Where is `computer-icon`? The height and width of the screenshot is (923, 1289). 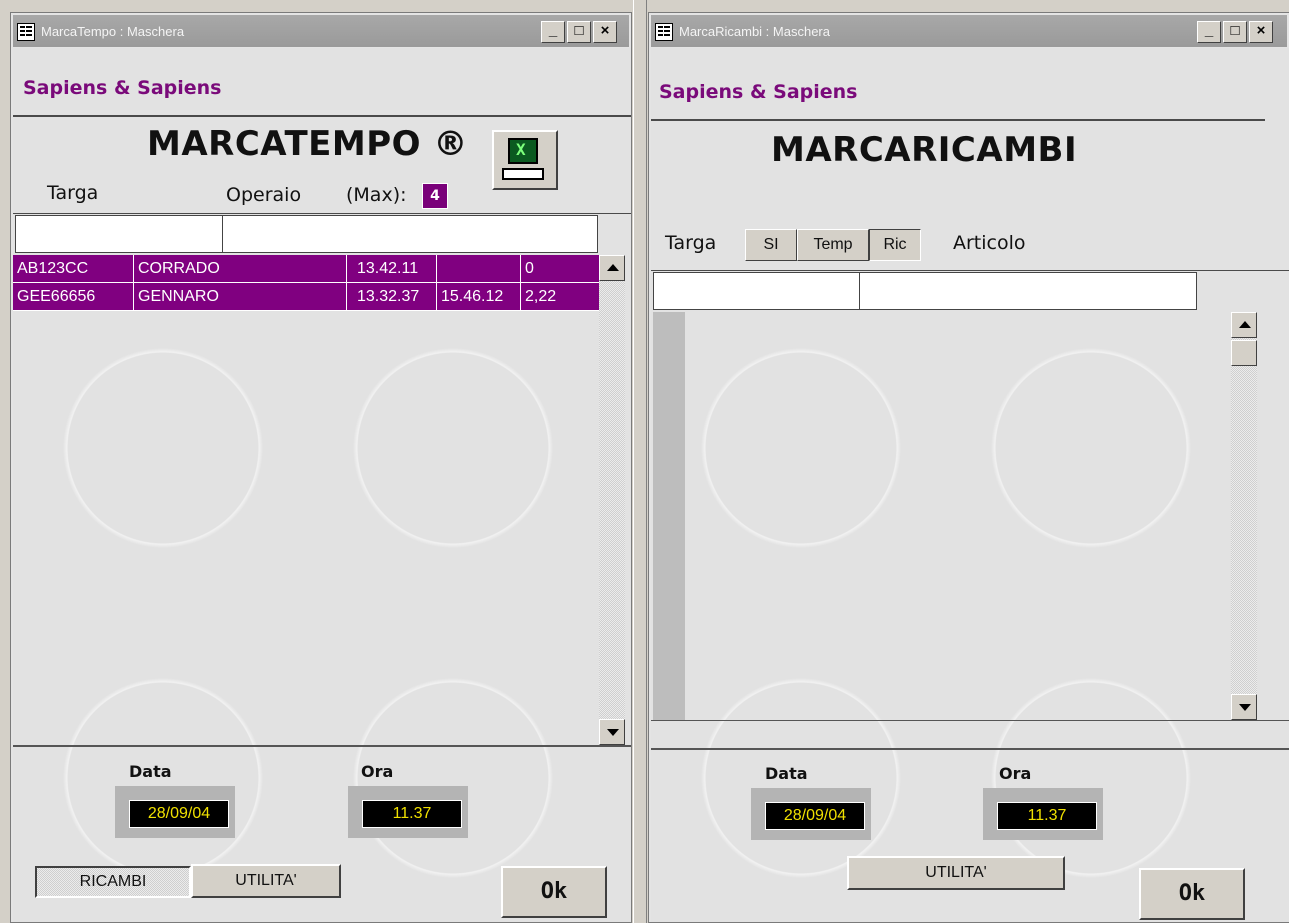
computer-icon is located at coordinates (523, 151).